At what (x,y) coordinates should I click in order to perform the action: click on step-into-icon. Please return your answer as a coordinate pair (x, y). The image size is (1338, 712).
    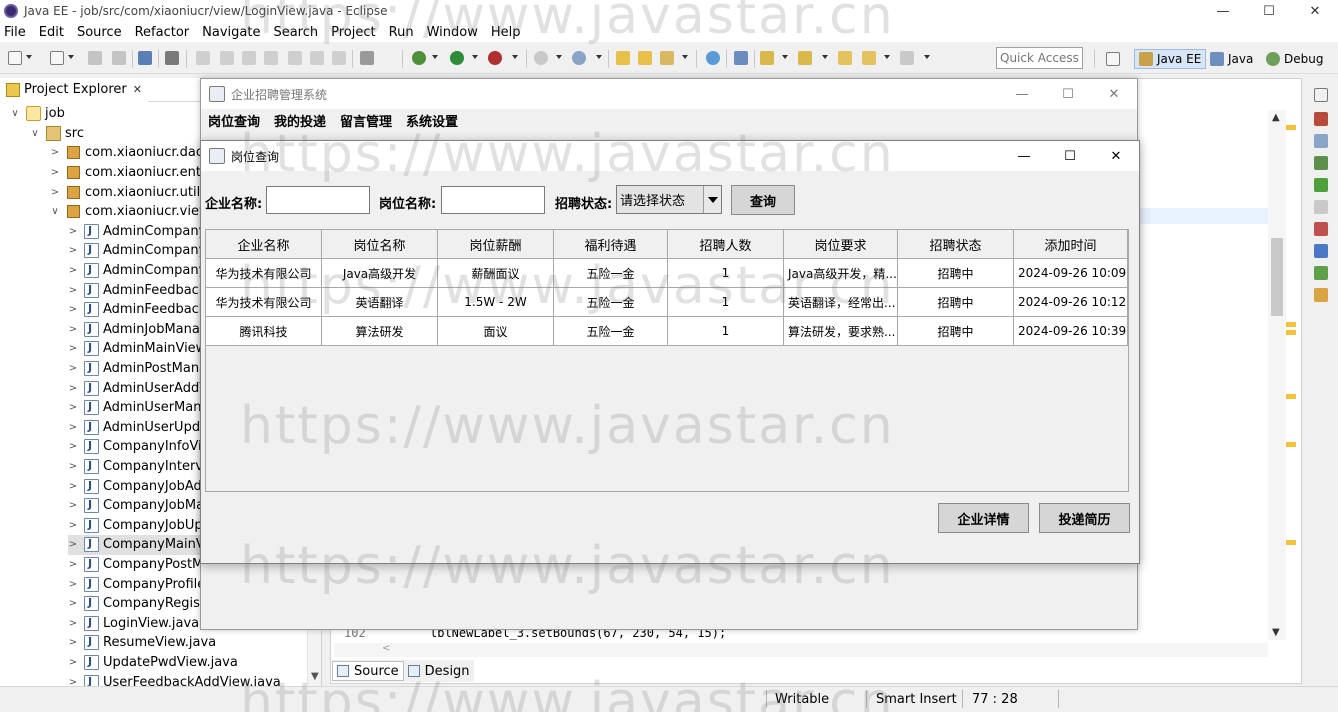
    Looking at the image, I should click on (295, 58).